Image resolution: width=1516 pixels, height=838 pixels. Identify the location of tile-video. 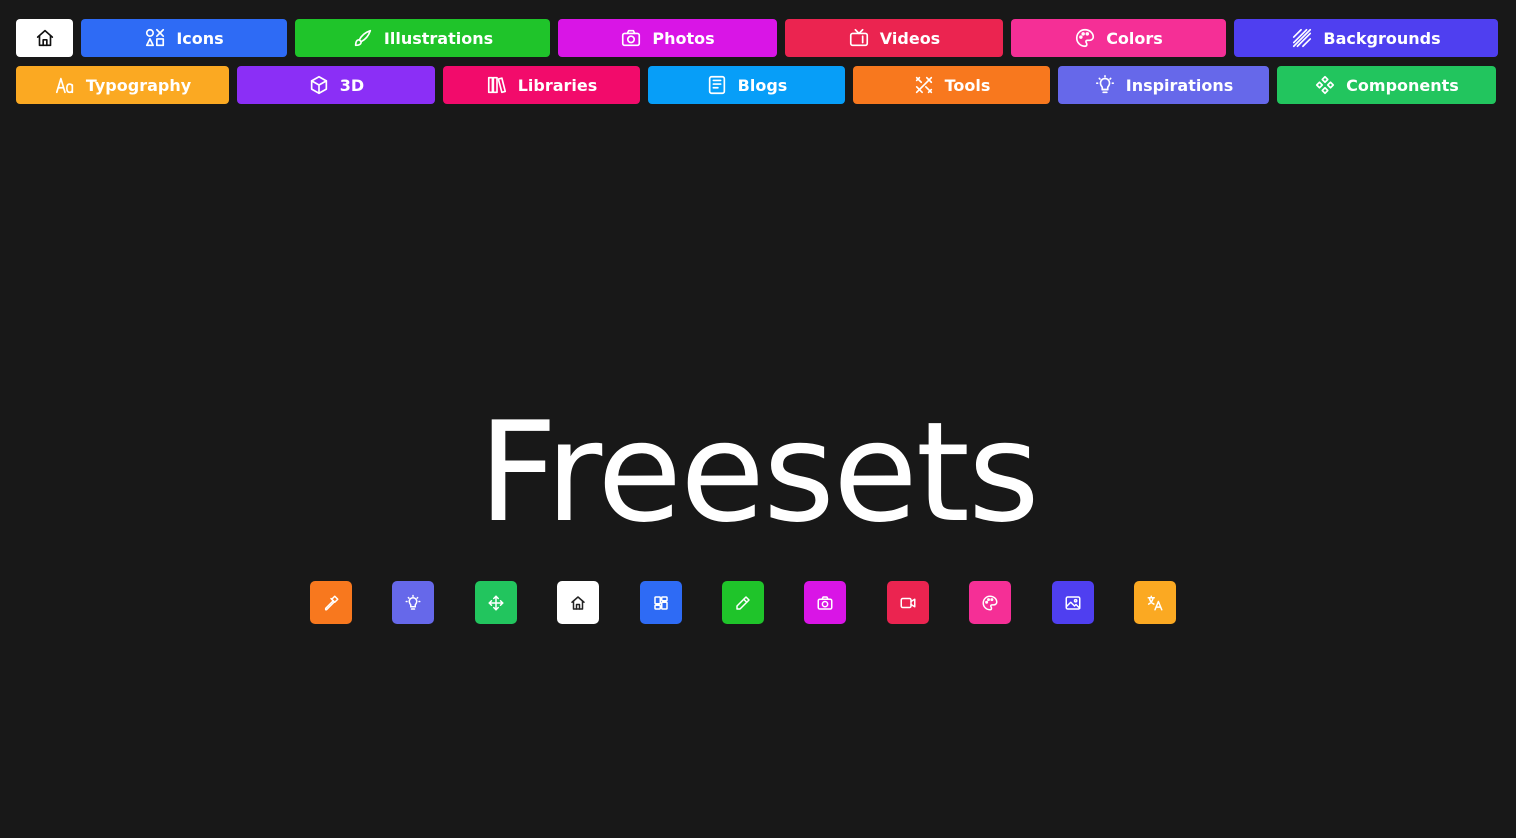
(908, 602).